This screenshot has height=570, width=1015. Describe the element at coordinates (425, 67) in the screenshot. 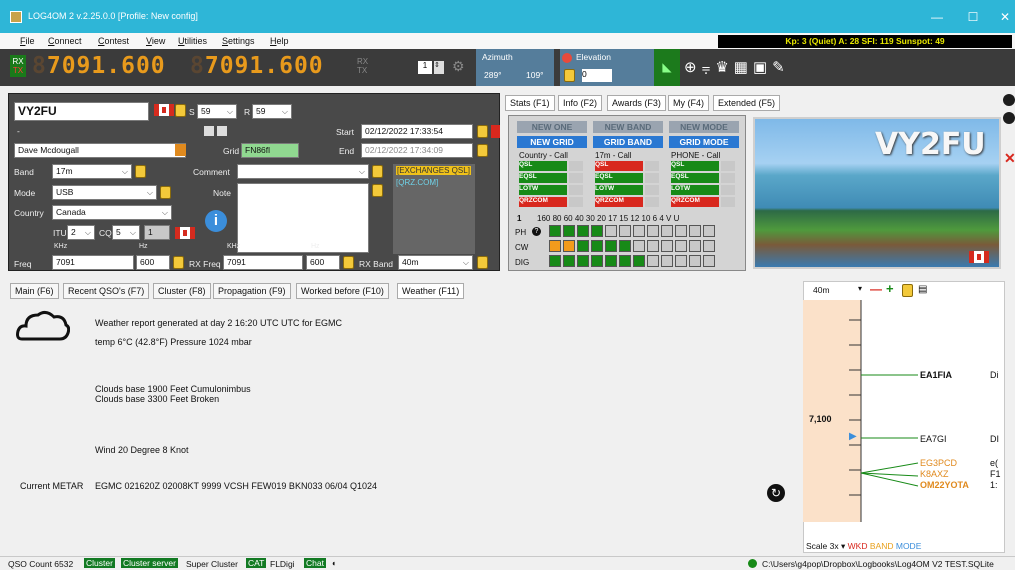

I see `radio-number: 1` at that location.